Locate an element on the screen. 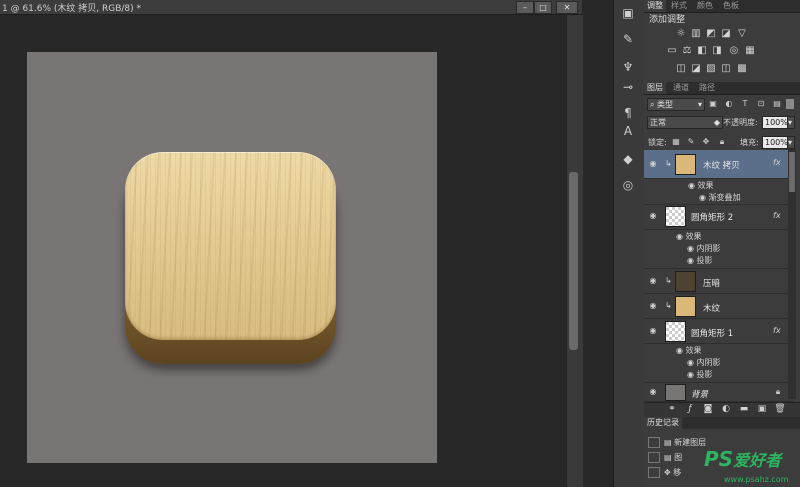 The width and height of the screenshot is (800, 487). color-lookup-icon: ▦ is located at coordinates (750, 50).